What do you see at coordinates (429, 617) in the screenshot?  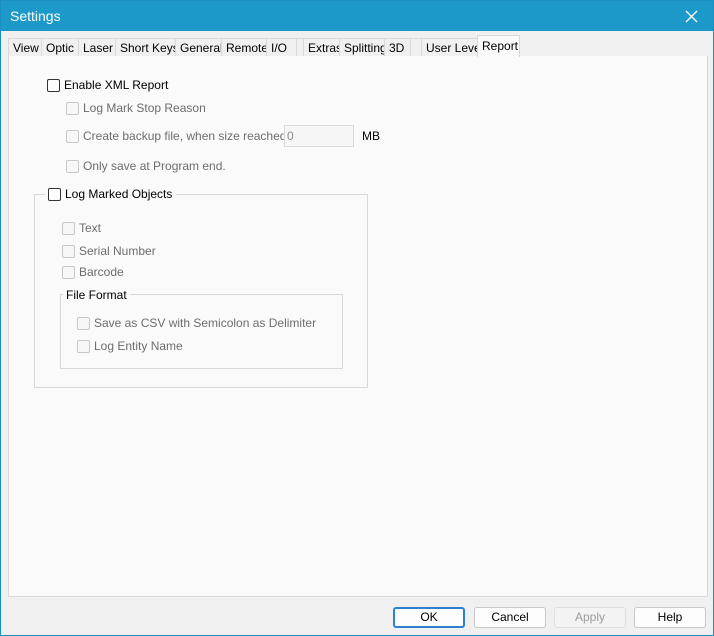 I see `ok-button: OK` at bounding box center [429, 617].